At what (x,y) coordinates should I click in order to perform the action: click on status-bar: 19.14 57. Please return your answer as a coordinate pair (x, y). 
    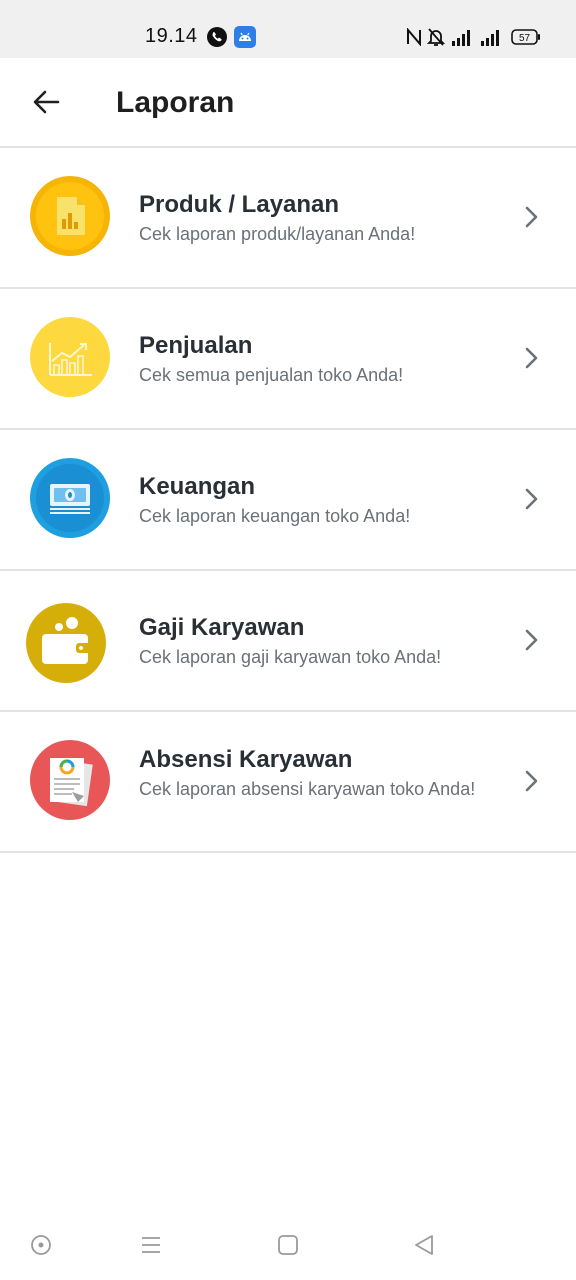
    Looking at the image, I should click on (288, 29).